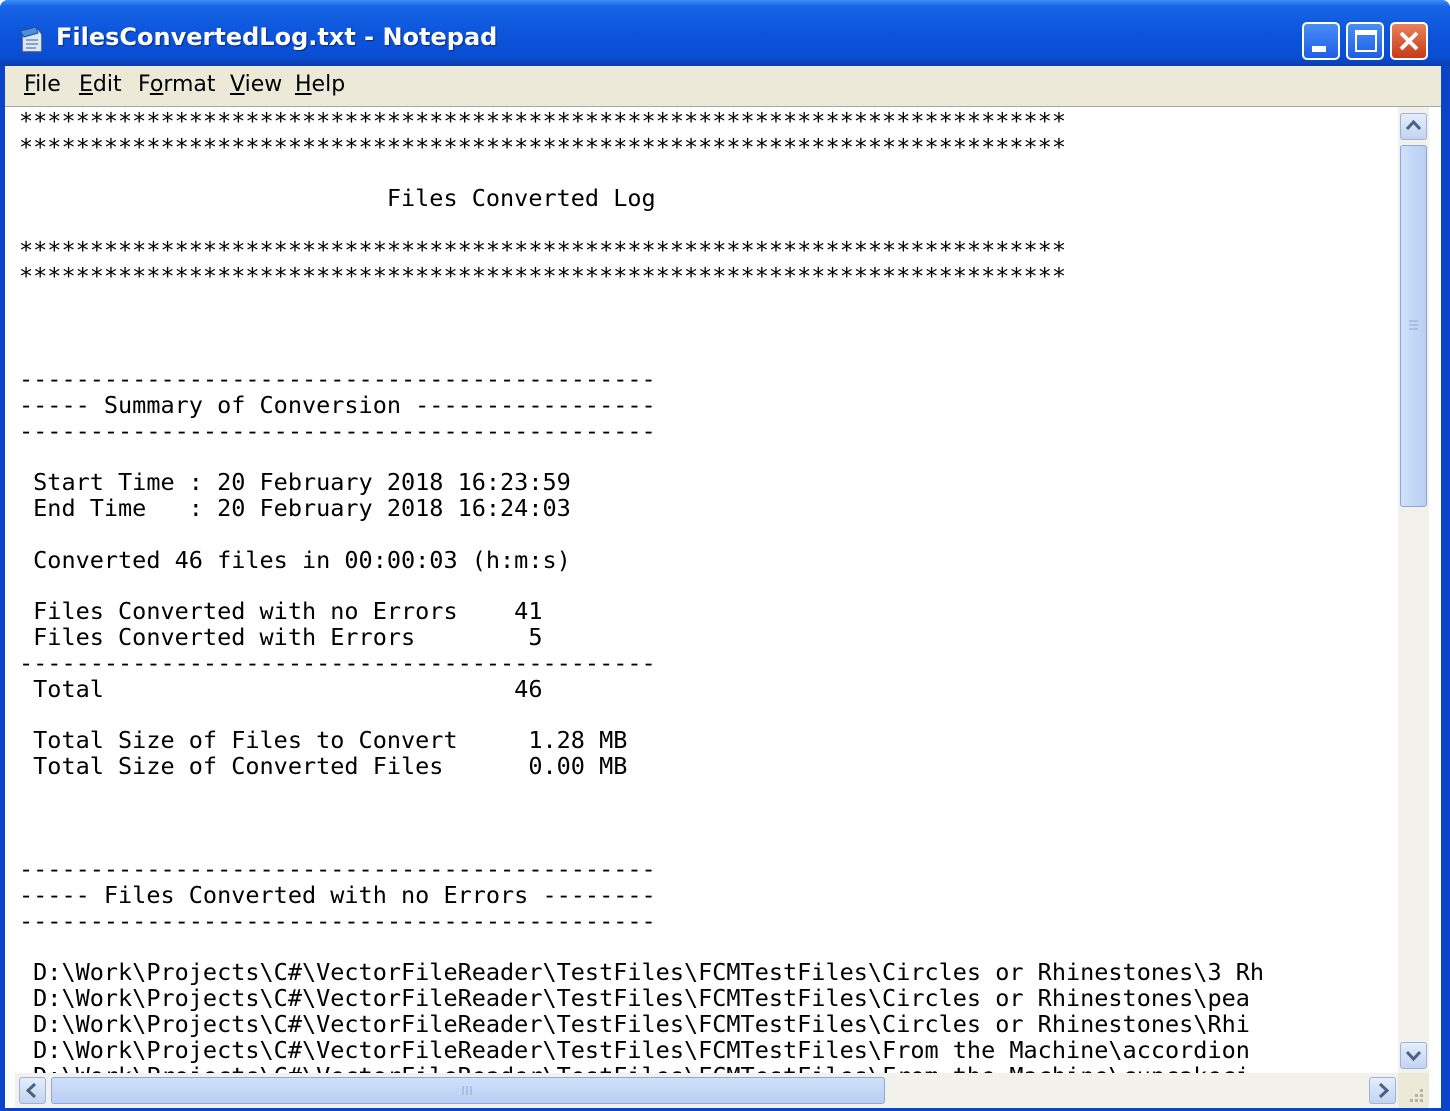 This screenshot has height=1111, width=1450. I want to click on vertical-scroll-thumb, so click(1413, 326).